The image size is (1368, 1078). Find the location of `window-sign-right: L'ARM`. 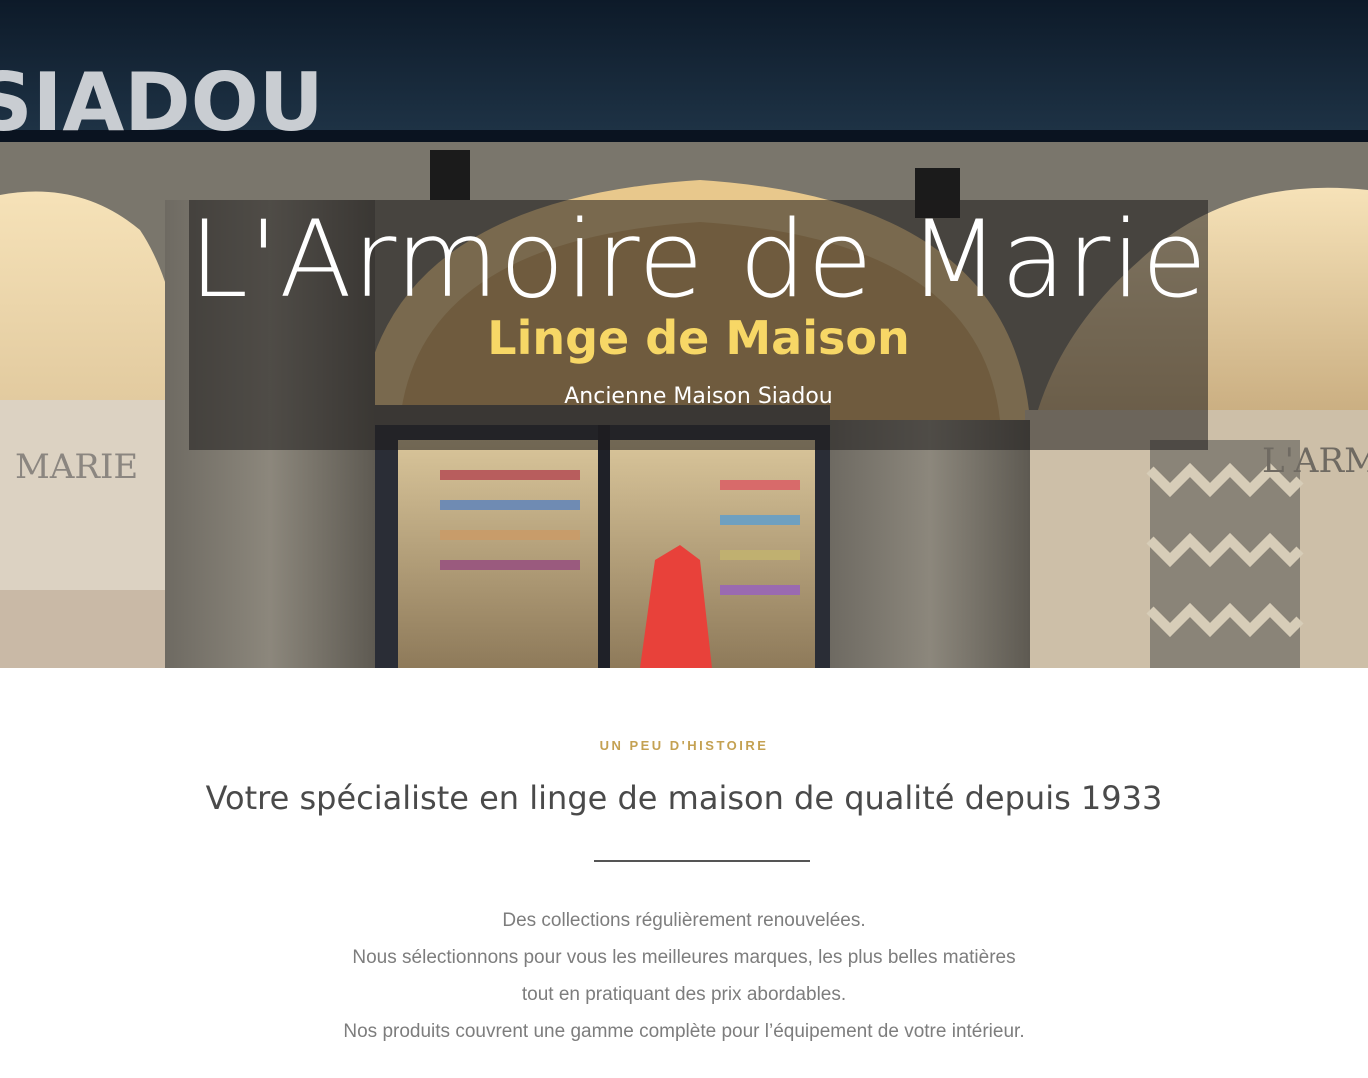

window-sign-right: L'ARM is located at coordinates (1315, 461).